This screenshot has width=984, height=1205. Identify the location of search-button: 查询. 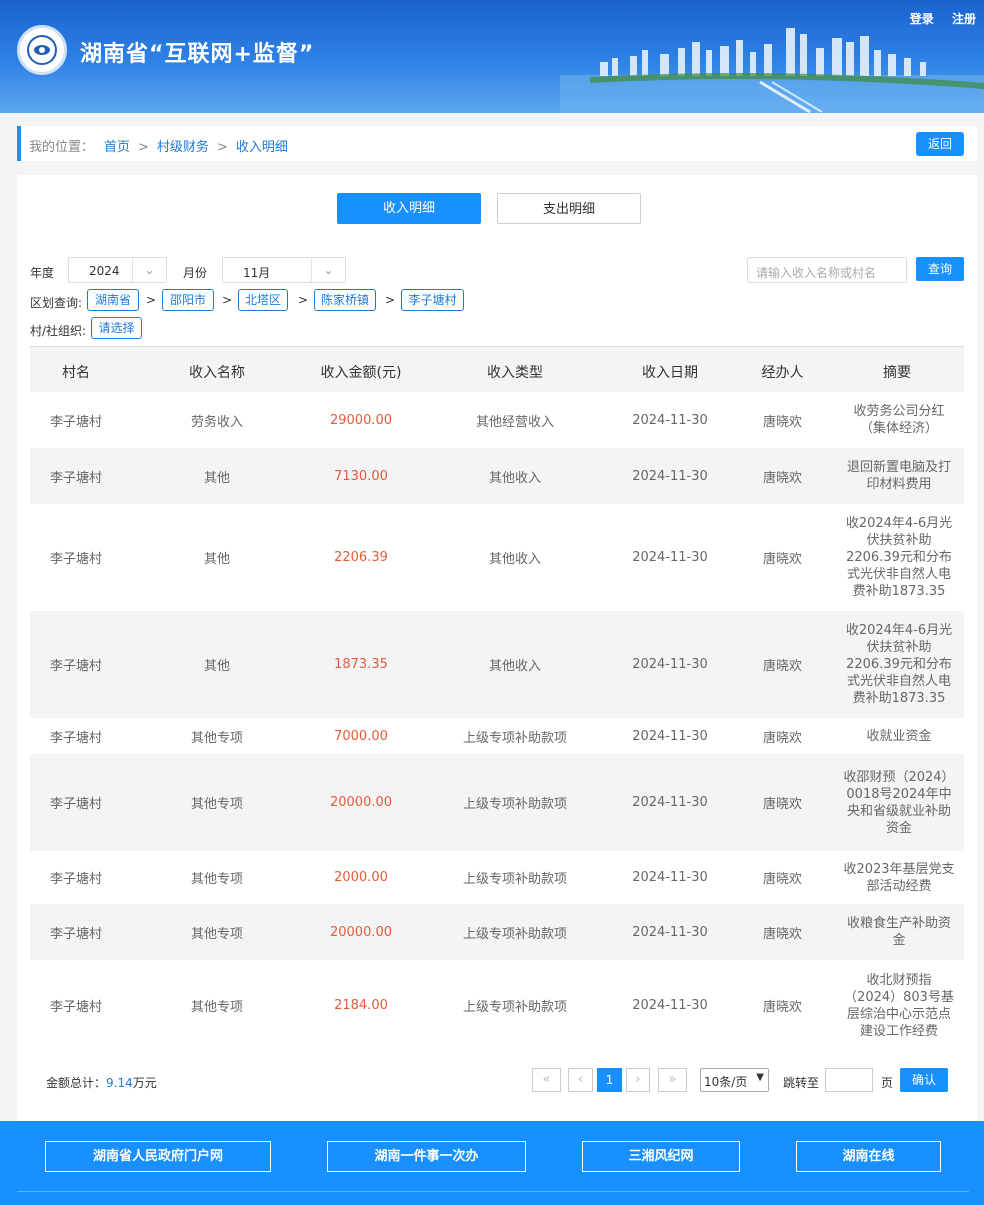
(940, 269).